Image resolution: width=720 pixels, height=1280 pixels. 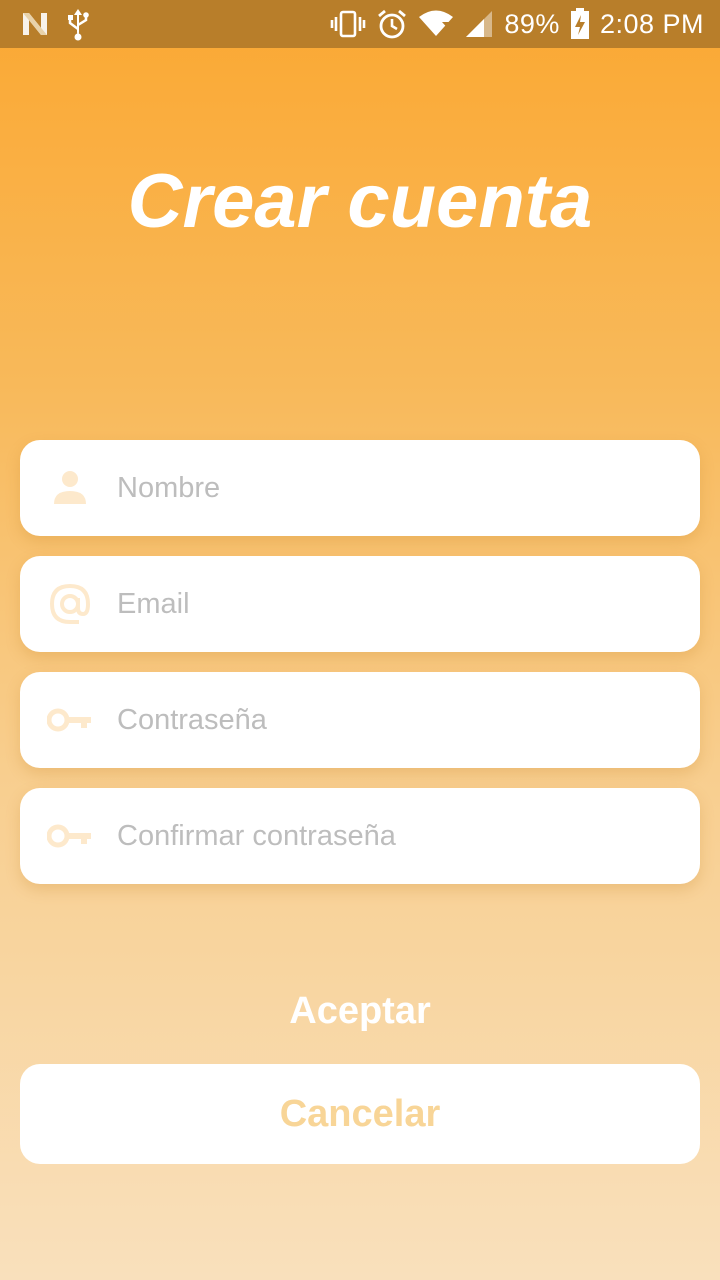 What do you see at coordinates (35, 24) in the screenshot?
I see `n-notification-icon` at bounding box center [35, 24].